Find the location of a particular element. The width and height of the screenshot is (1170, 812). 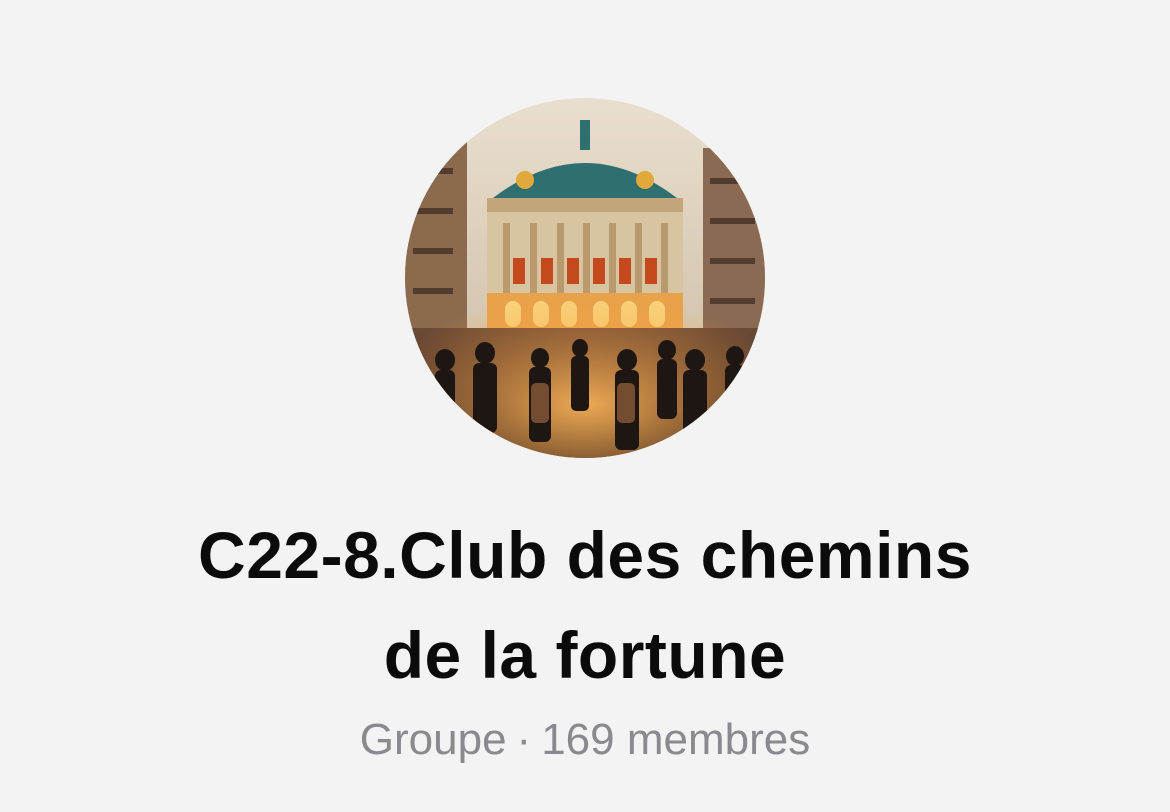

group-meta: Groupe · 169 membres is located at coordinates (585, 740).